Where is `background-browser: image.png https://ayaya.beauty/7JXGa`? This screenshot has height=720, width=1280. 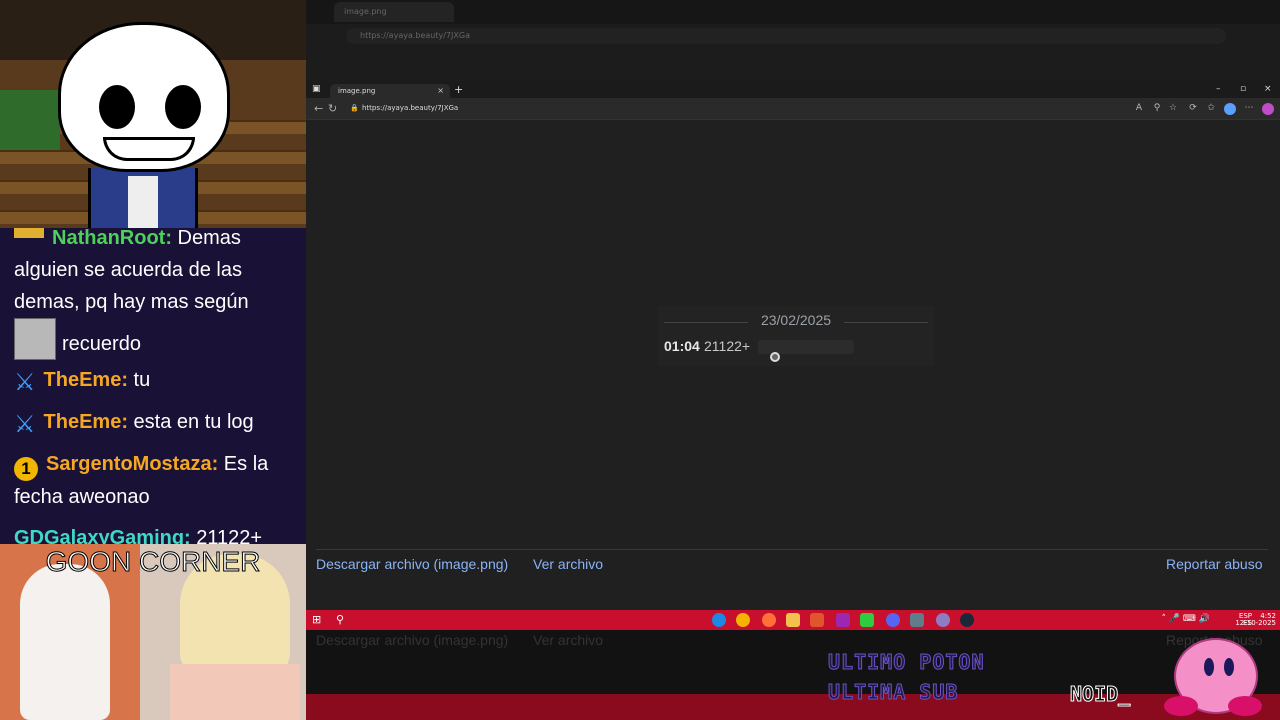 background-browser: image.png https://ayaya.beauty/7JXGa is located at coordinates (793, 41).